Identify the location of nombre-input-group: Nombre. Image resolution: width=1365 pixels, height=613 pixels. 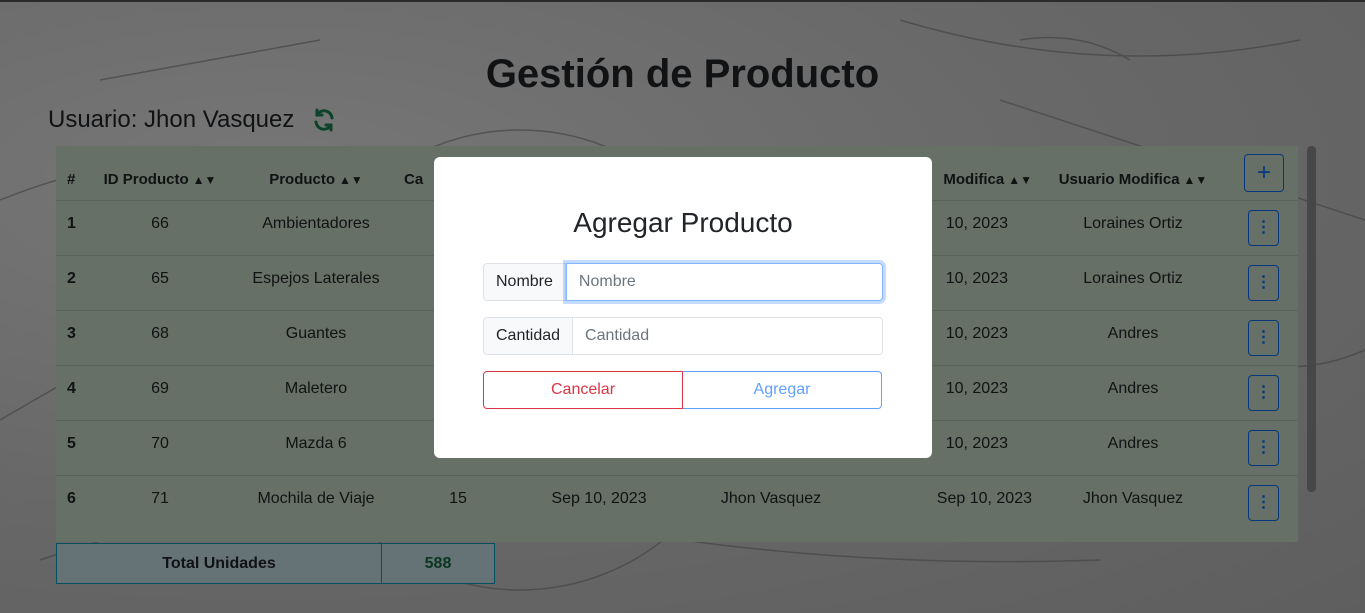
(683, 282).